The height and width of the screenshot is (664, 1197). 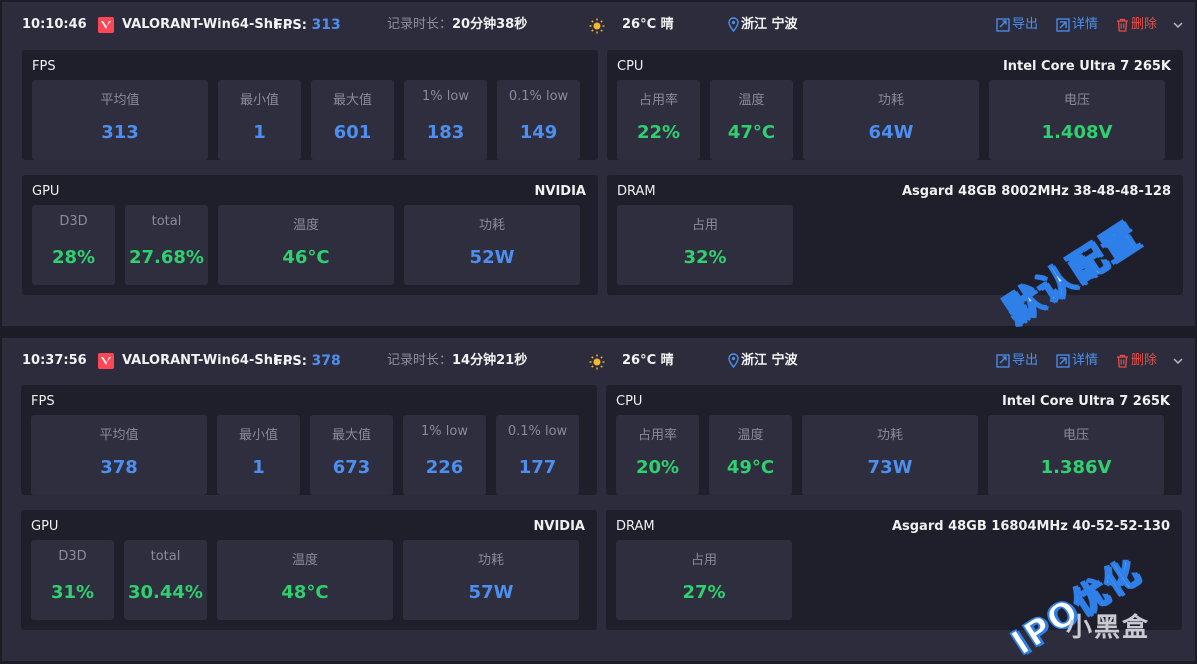 What do you see at coordinates (307, 361) in the screenshot?
I see `fps-summary: FPS: 378` at bounding box center [307, 361].